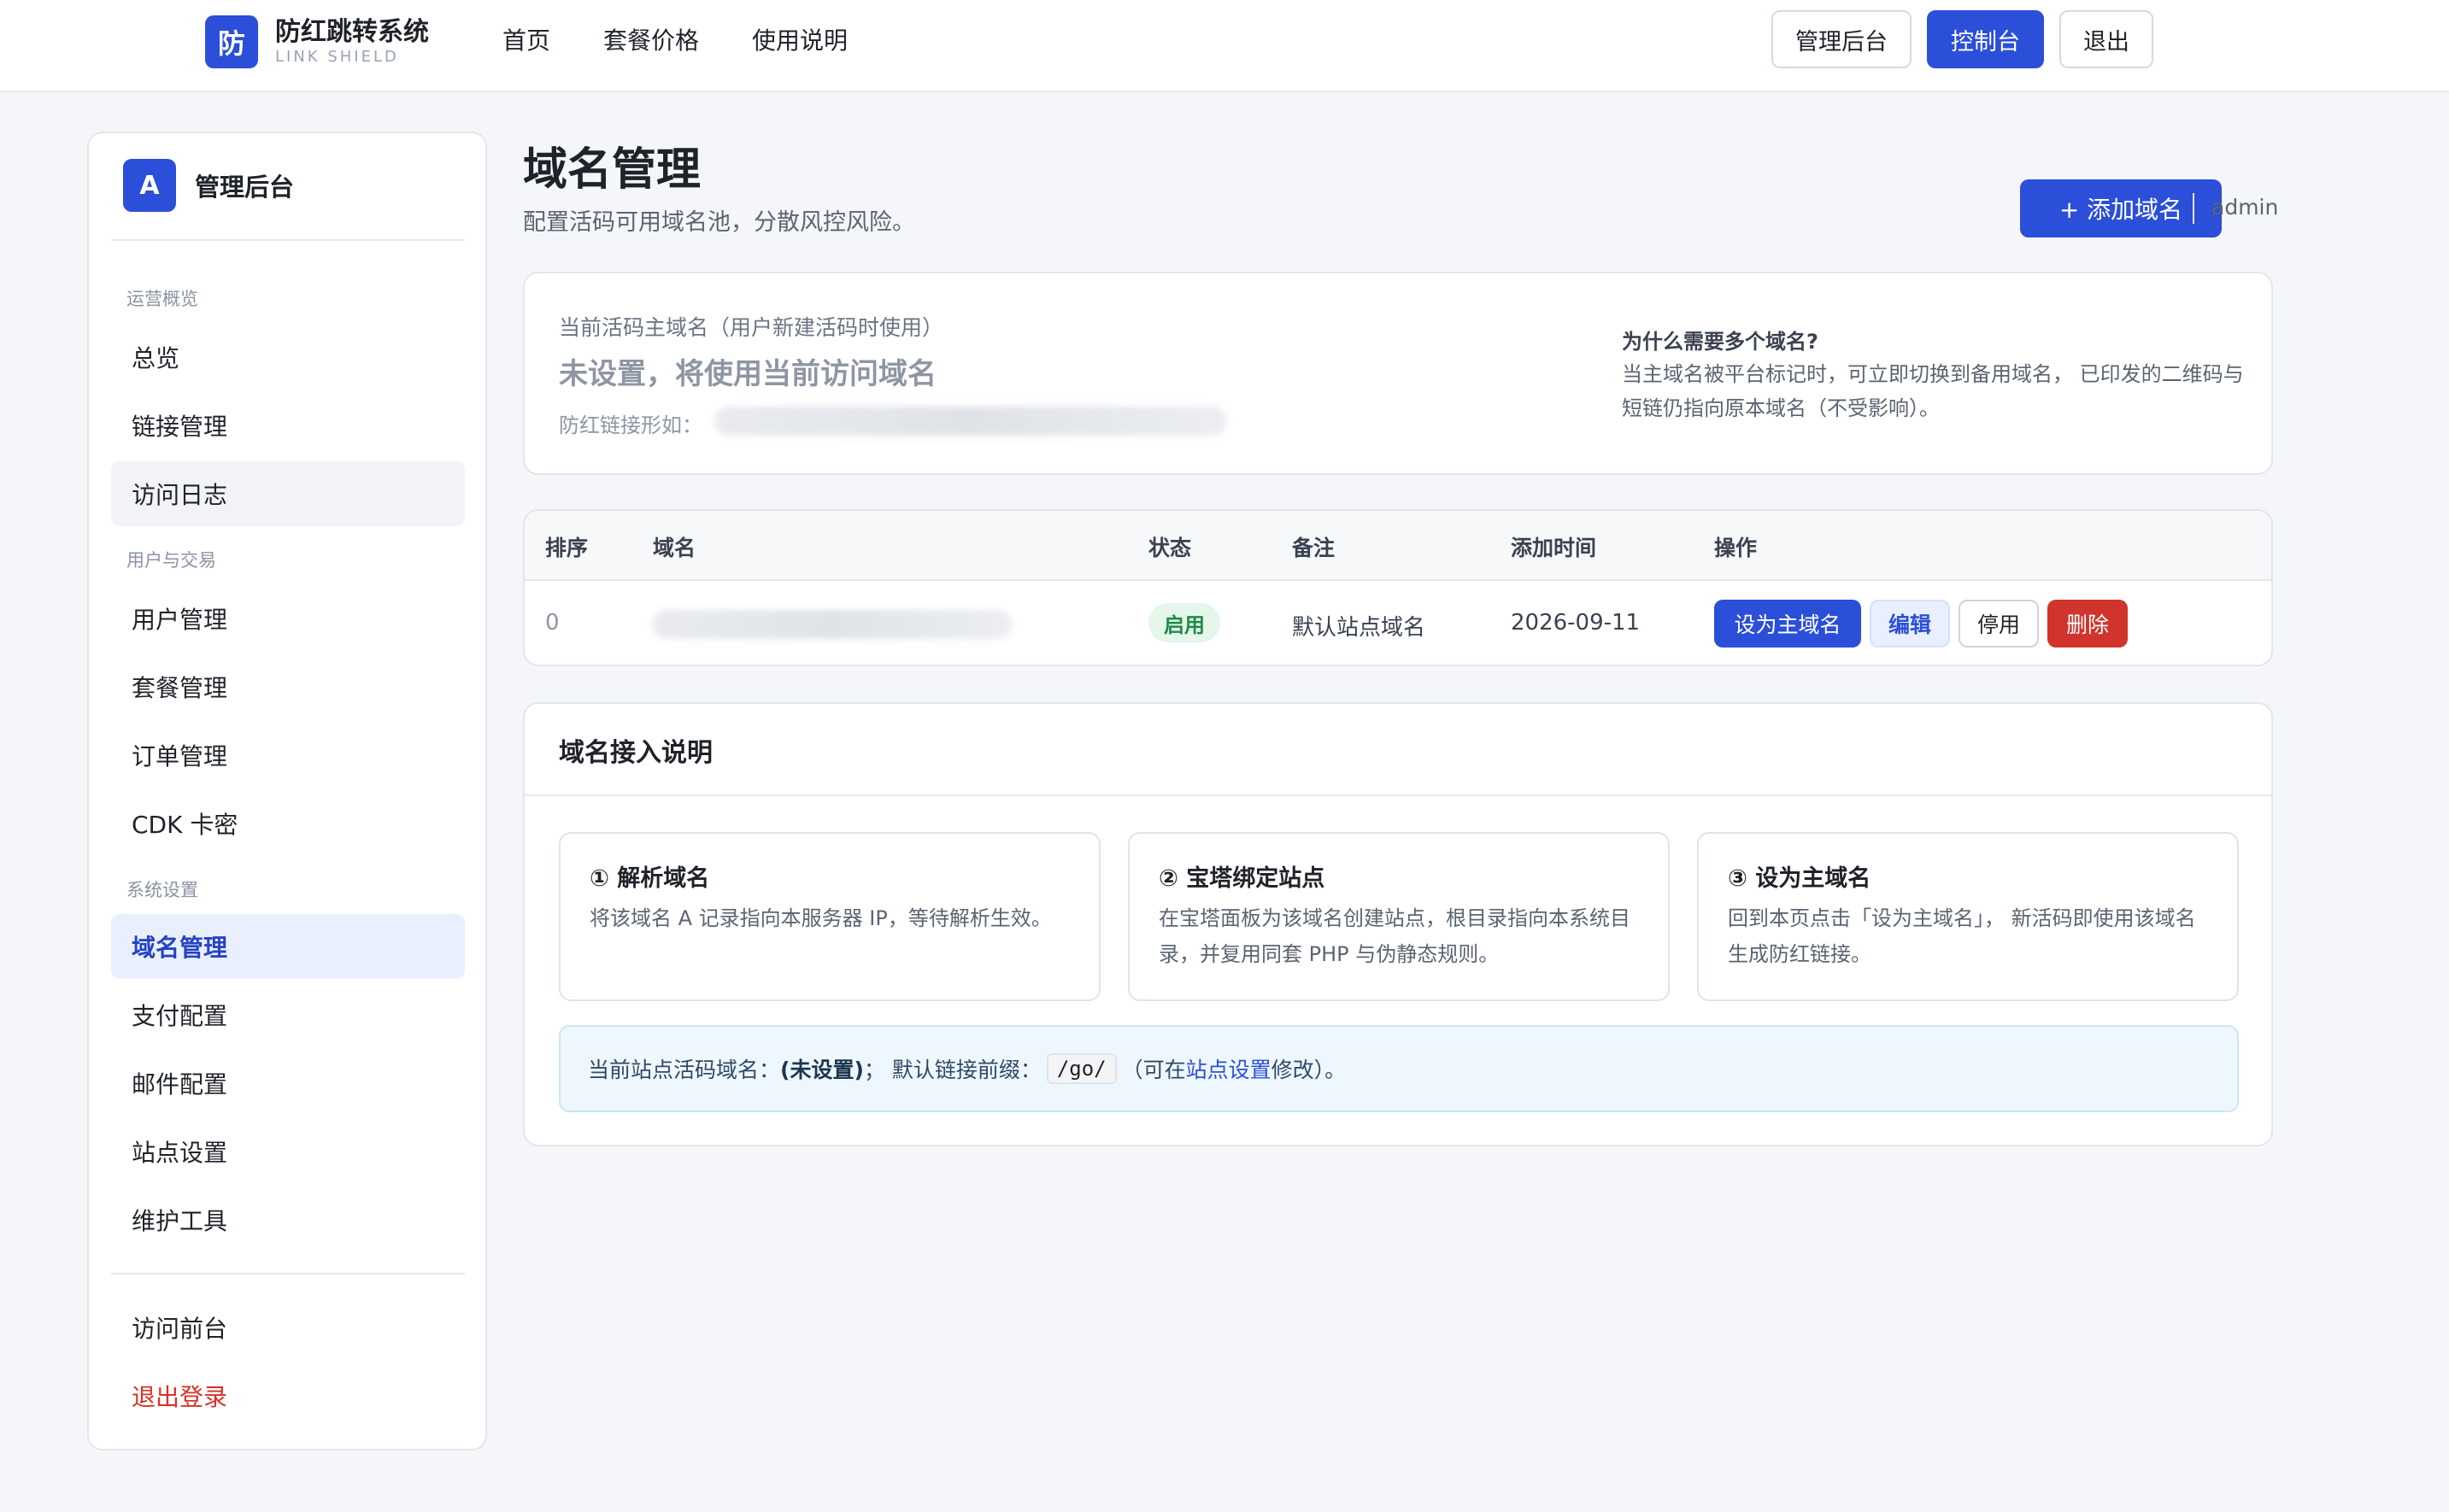 Image resolution: width=2449 pixels, height=1512 pixels. I want to click on step-text: 回到本页点击「设为主域名」， 新活码即使用该域名生成防红链接。, so click(1962, 936).